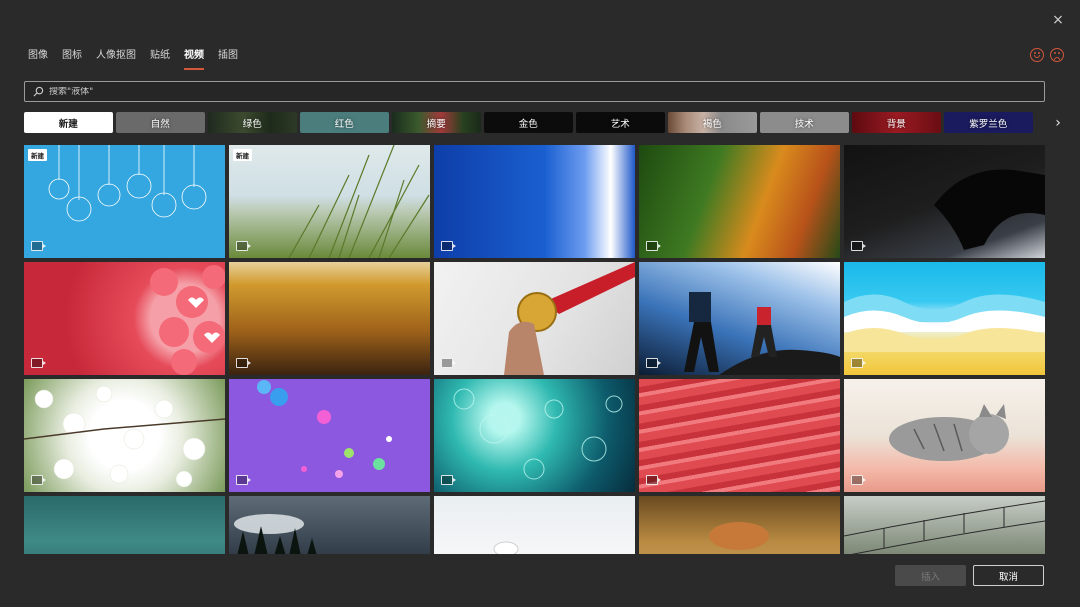 Image resolution: width=1080 pixels, height=607 pixels. What do you see at coordinates (739, 536) in the screenshot?
I see `hay-art` at bounding box center [739, 536].